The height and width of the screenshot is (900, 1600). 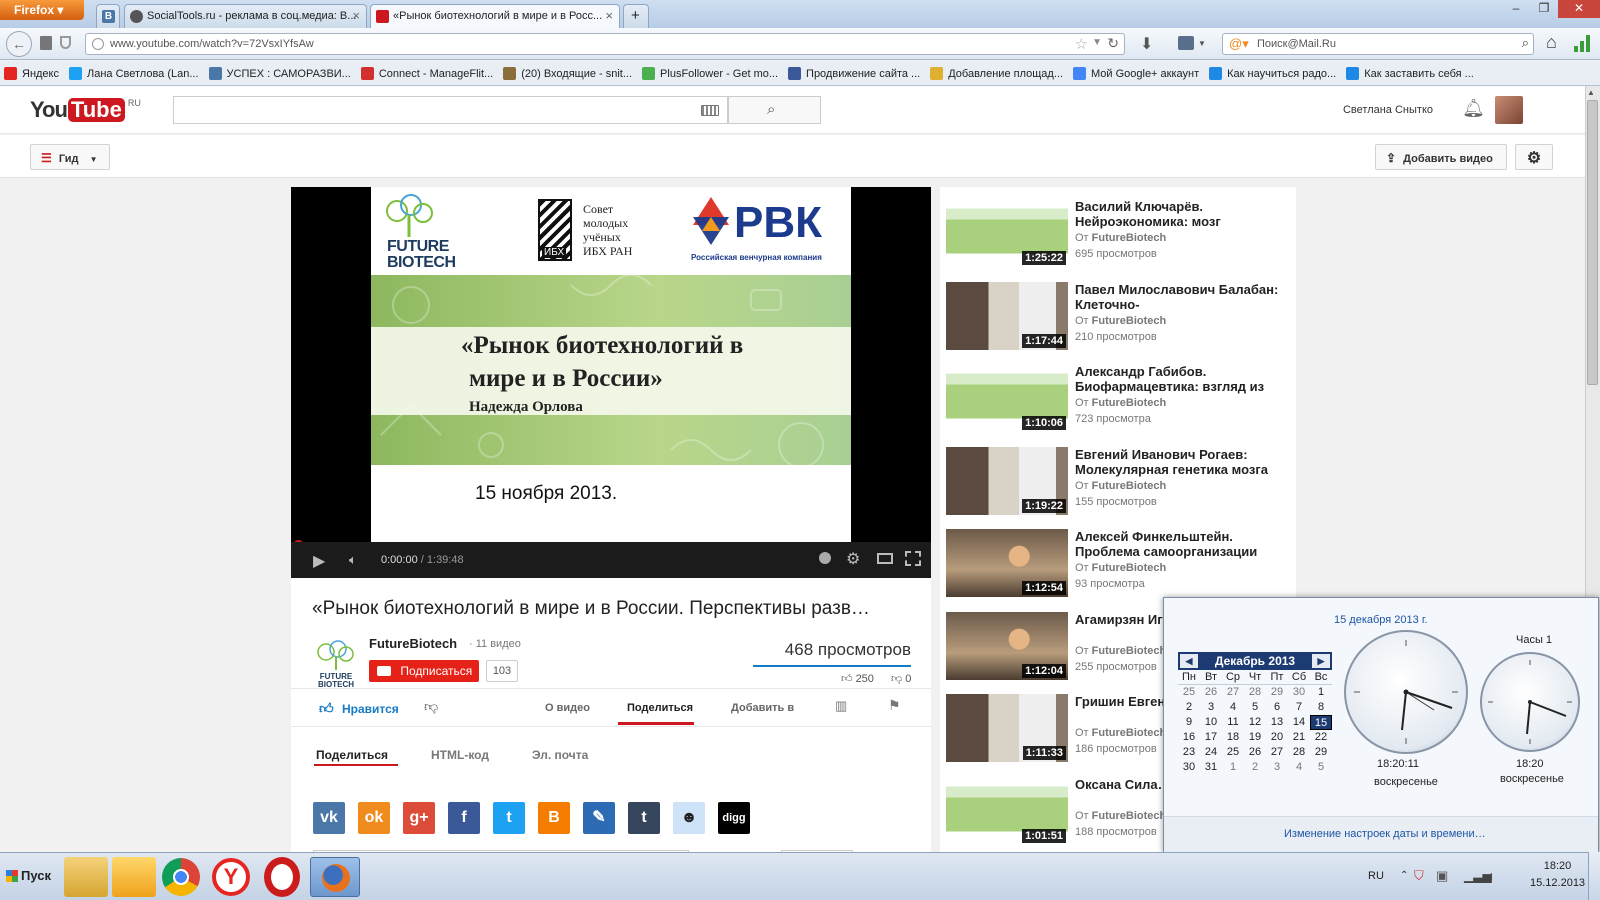 I want to click on youtube-search-input, so click(x=450, y=110).